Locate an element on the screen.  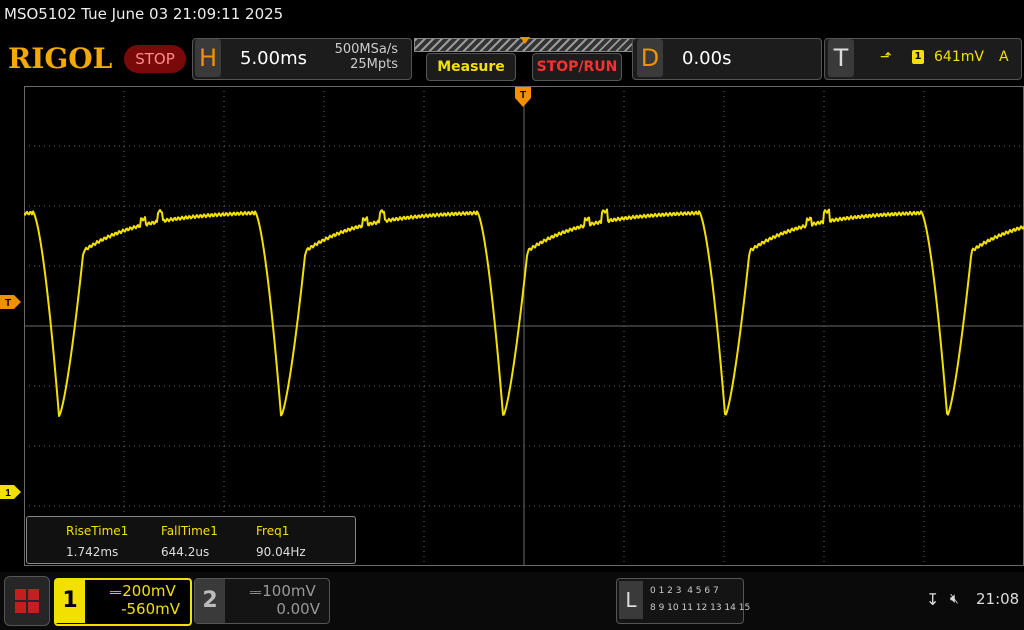
logic-analyzer-letter: L is located at coordinates (631, 600).